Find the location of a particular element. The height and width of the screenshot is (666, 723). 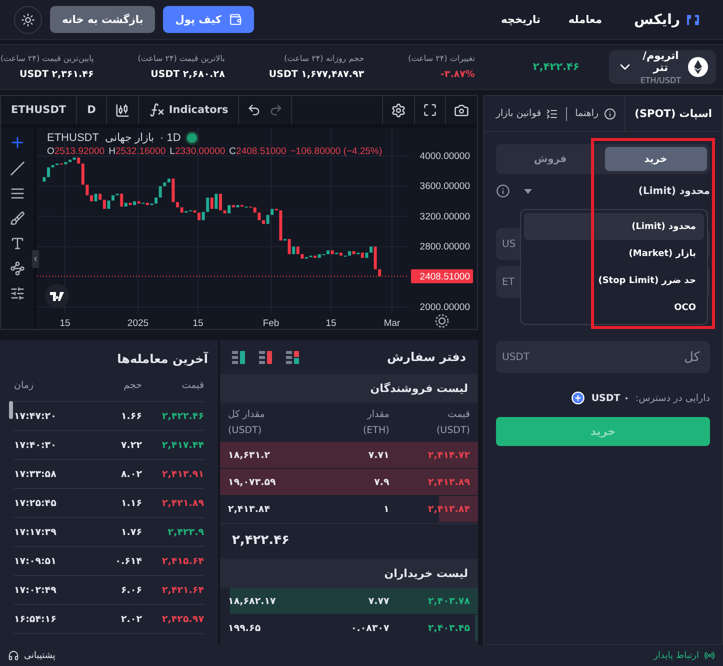

time-cell-text: ۱۷:۰۹:۵۱ is located at coordinates (36, 561).